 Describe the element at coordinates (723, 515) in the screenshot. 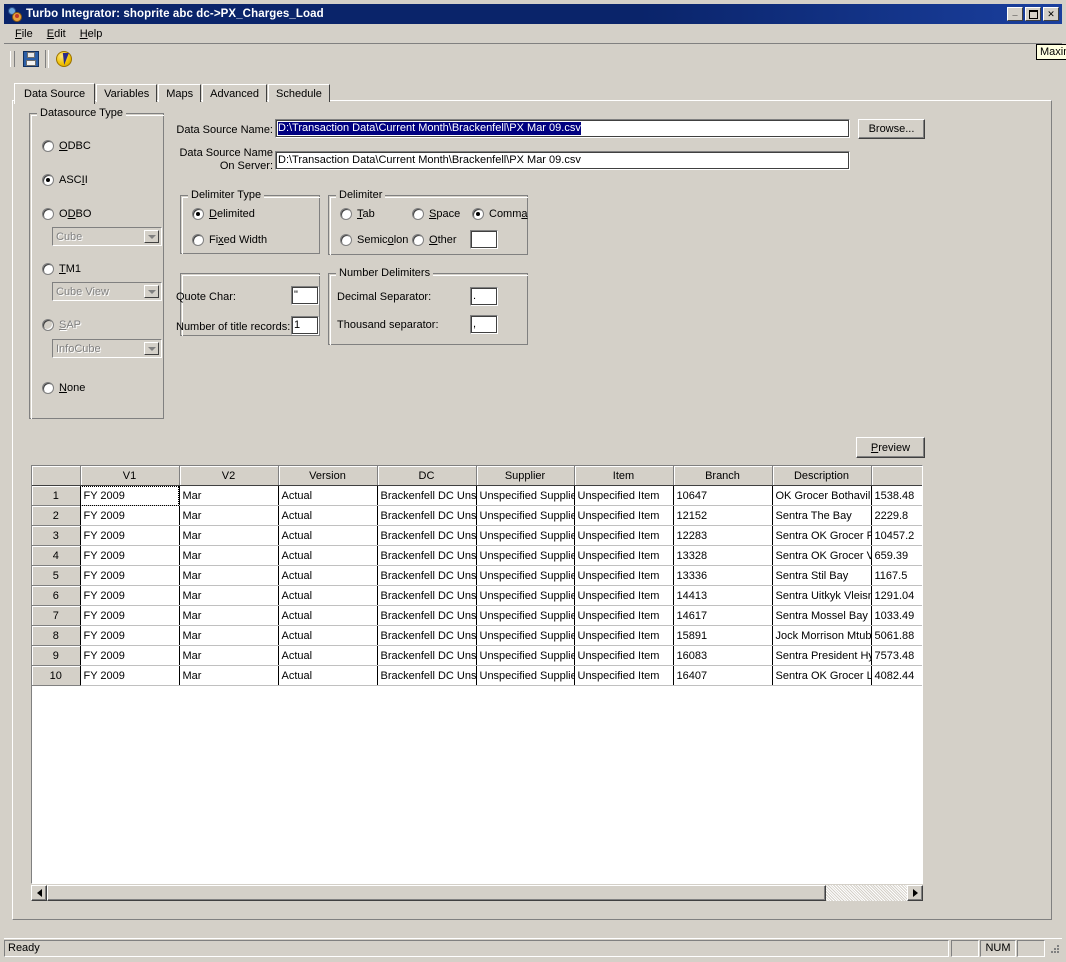

I see `cell-branch: 12152` at that location.